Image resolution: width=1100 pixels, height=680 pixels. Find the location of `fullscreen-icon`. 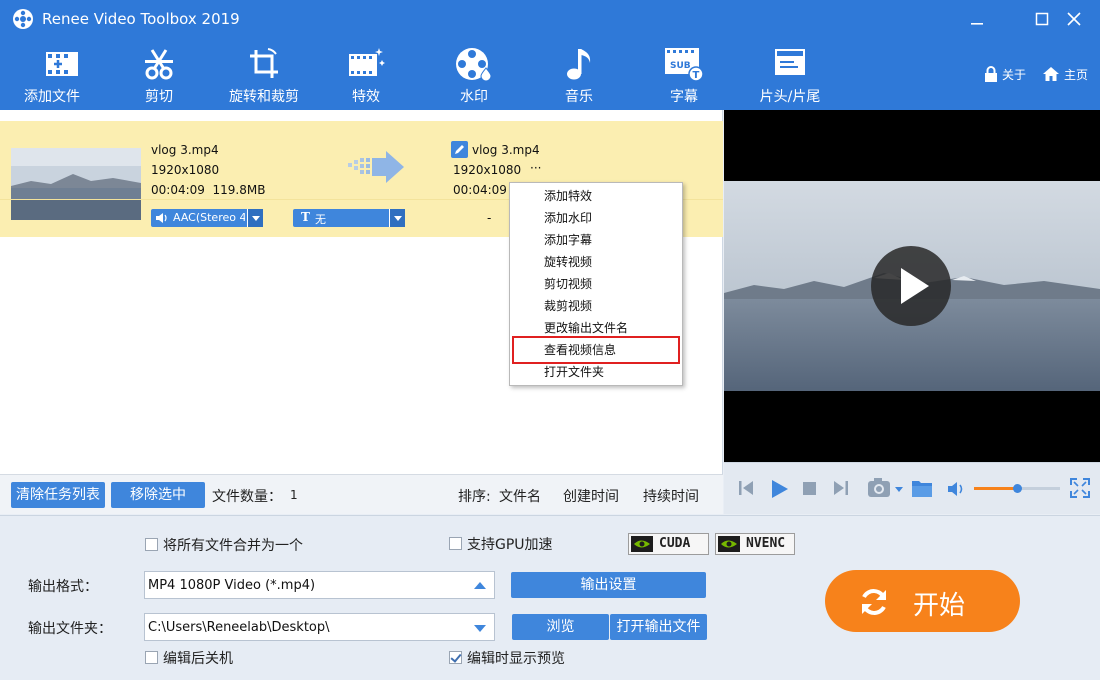

fullscreen-icon is located at coordinates (1080, 488).